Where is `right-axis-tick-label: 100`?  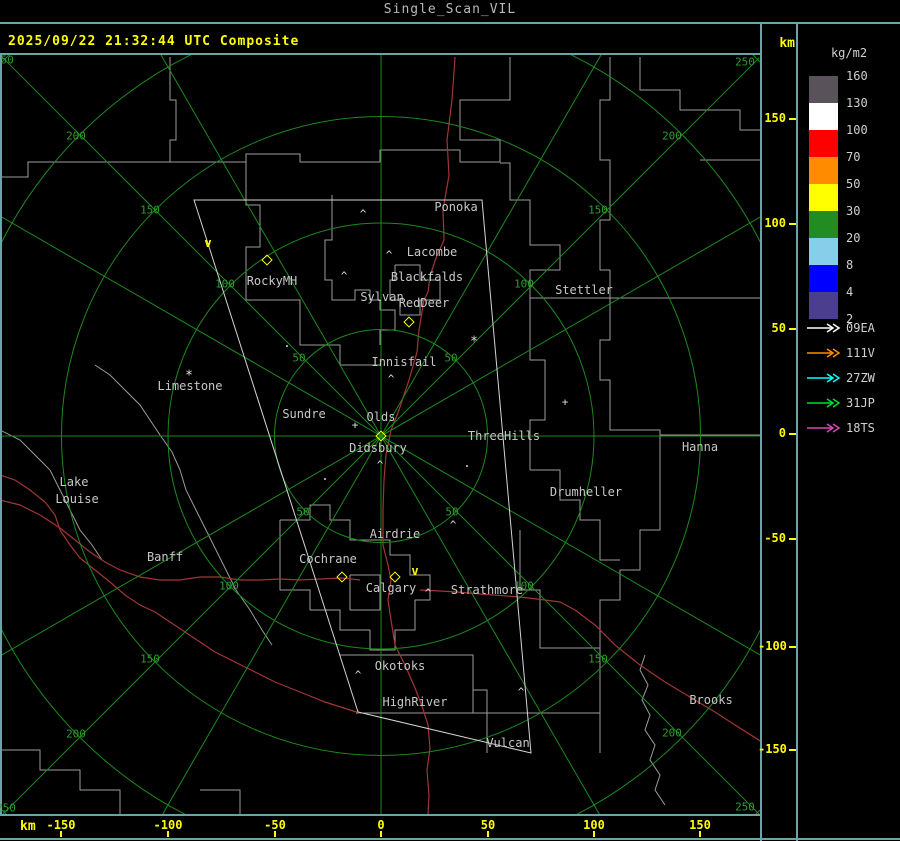
right-axis-tick-label: 100 is located at coordinates (775, 223).